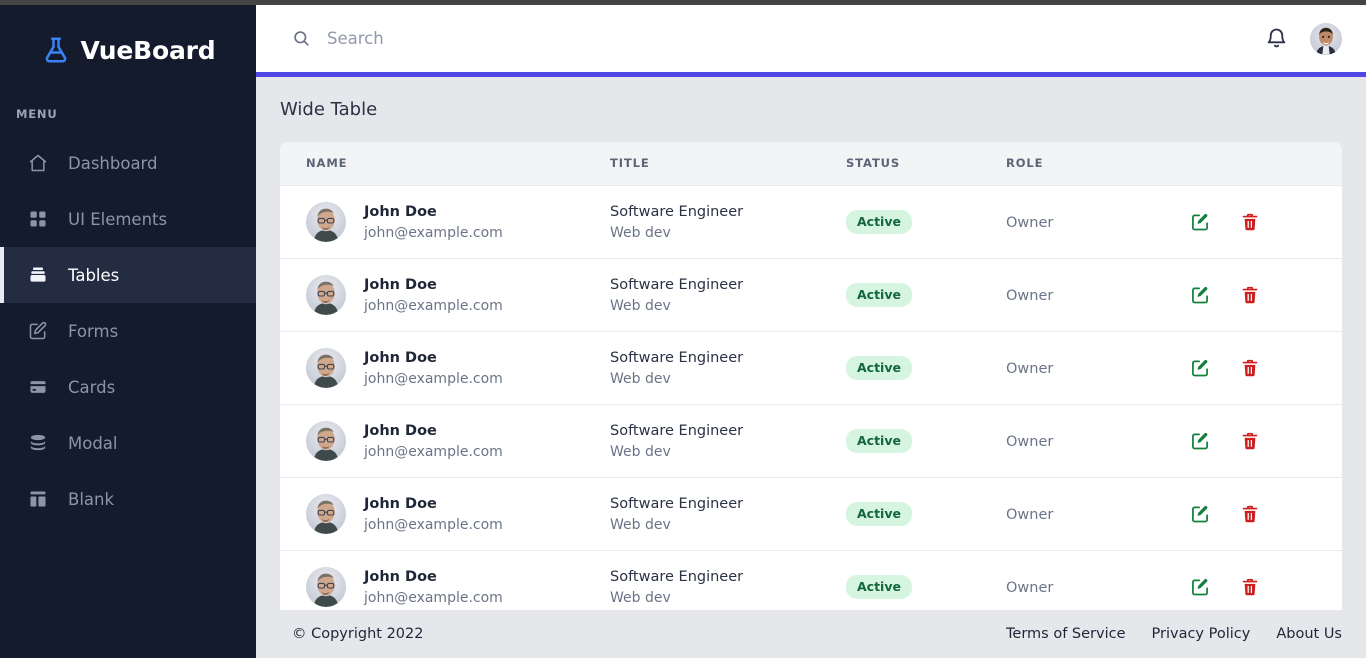 Image resolution: width=1366 pixels, height=658 pixels. Describe the element at coordinates (38, 499) in the screenshot. I see `layout-icon` at that location.